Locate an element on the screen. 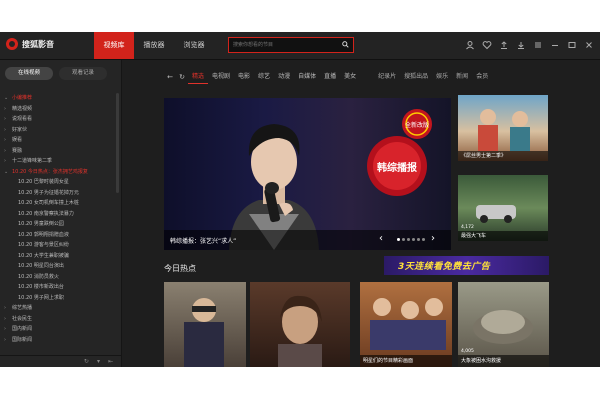 The height and width of the screenshot is (400, 600). user-icon is located at coordinates (470, 45).